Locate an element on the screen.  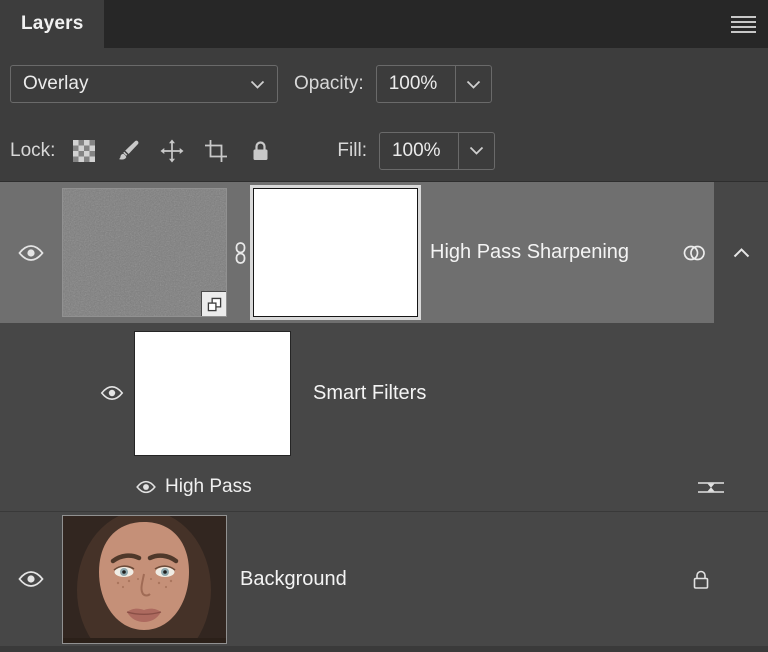
layer-name-background: Background is located at coordinates (293, 578).